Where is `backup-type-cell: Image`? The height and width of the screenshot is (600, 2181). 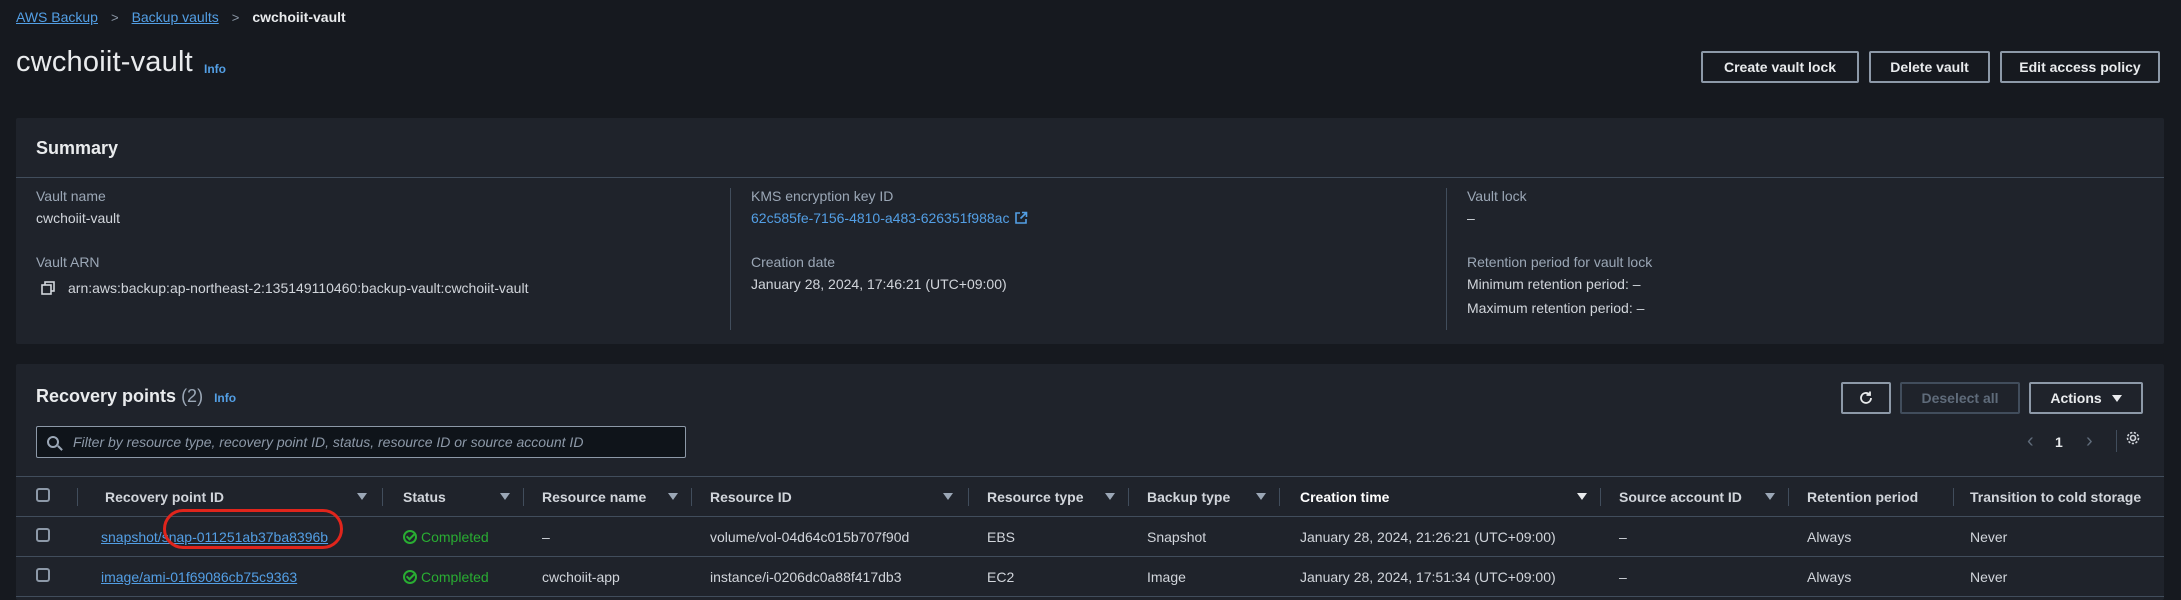 backup-type-cell: Image is located at coordinates (1204, 576).